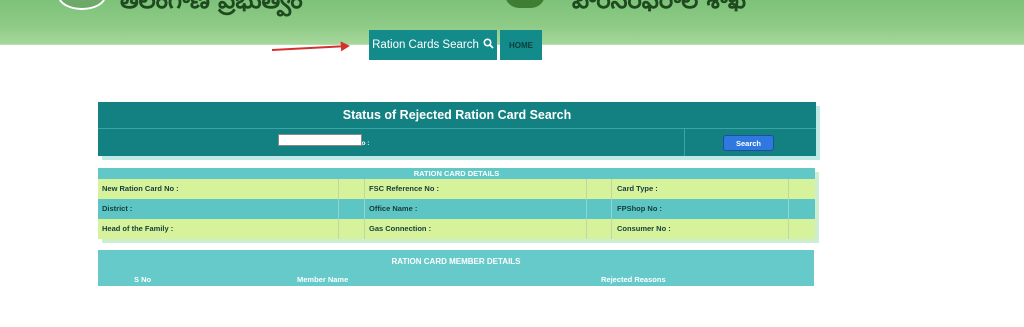 The image size is (1024, 327). I want to click on details-heading: RATION CARD DETAILS, so click(456, 173).